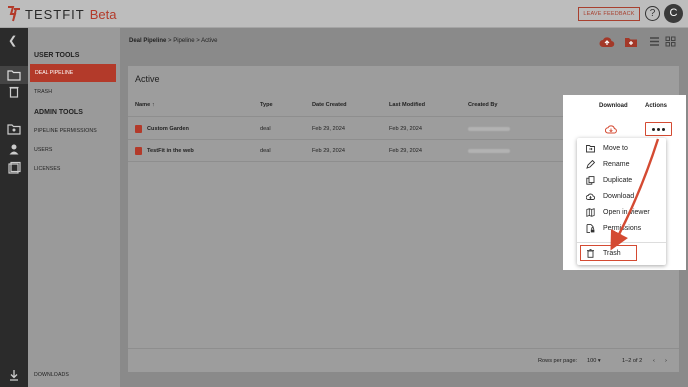 The width and height of the screenshot is (688, 387). Describe the element at coordinates (652, 13) in the screenshot. I see `help-icon: ?` at that location.